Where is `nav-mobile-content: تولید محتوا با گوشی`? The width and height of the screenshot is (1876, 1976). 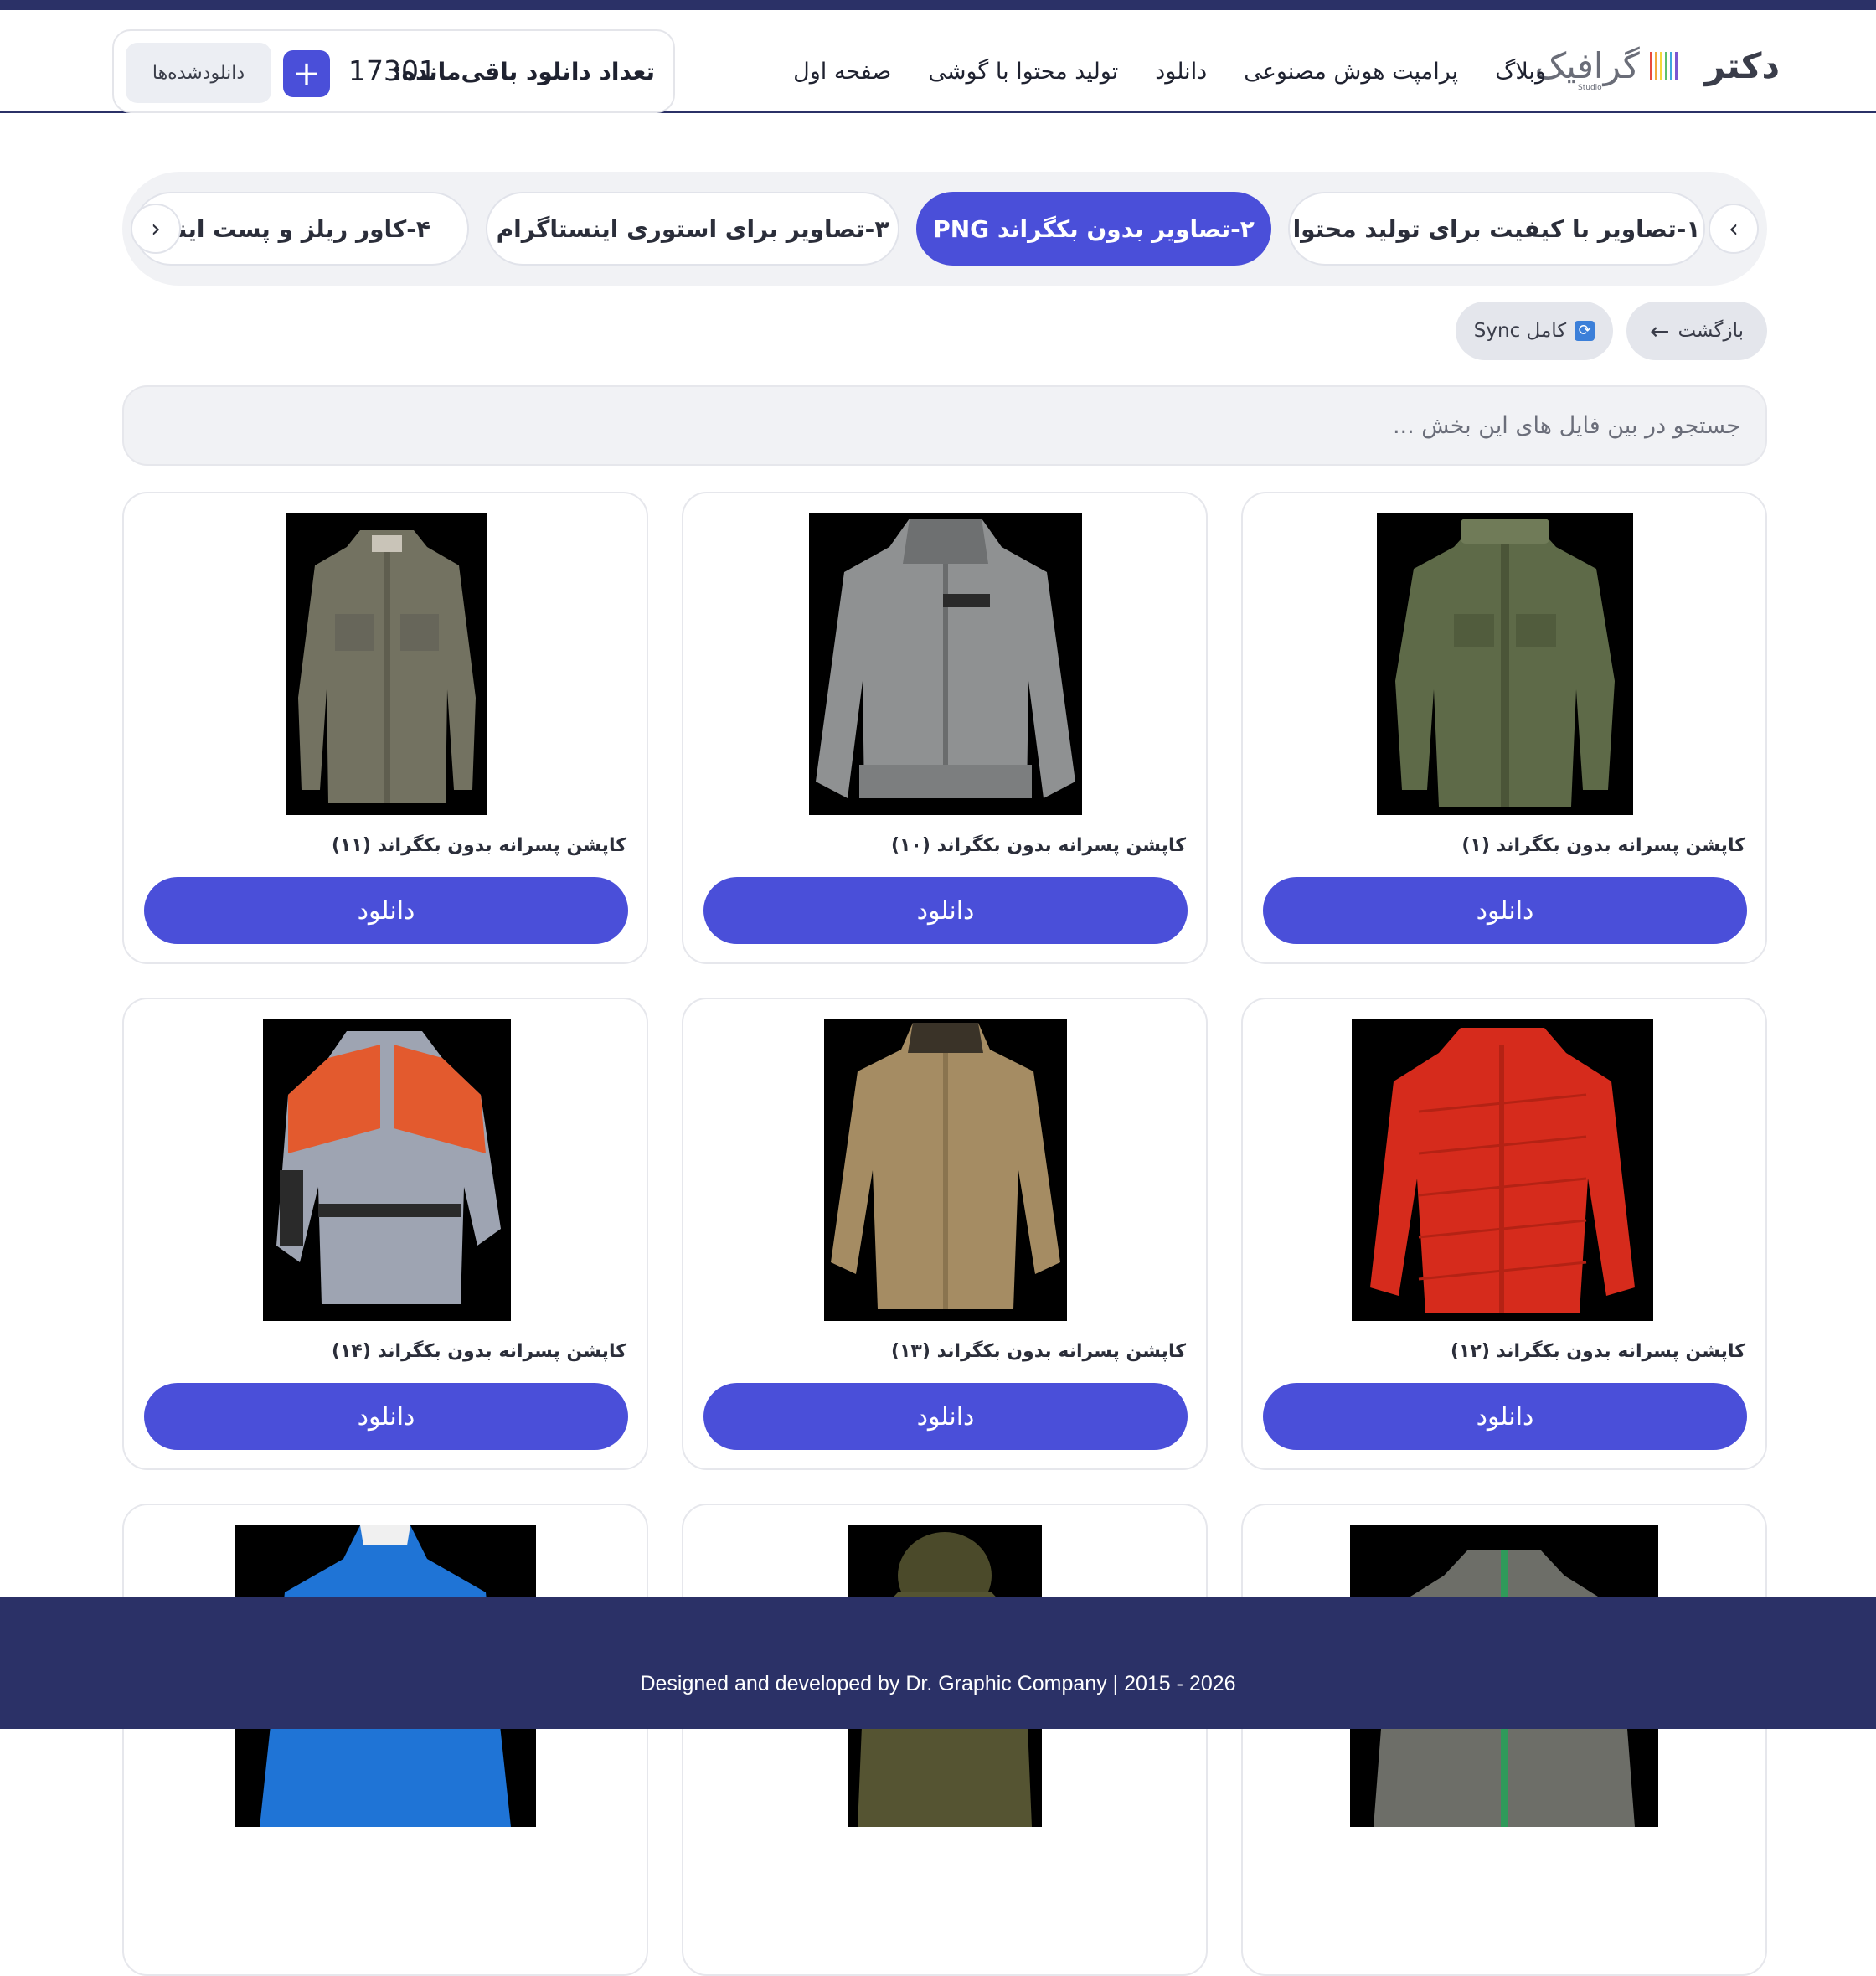
nav-mobile-content: تولید محتوا با گوشی is located at coordinates (1023, 72).